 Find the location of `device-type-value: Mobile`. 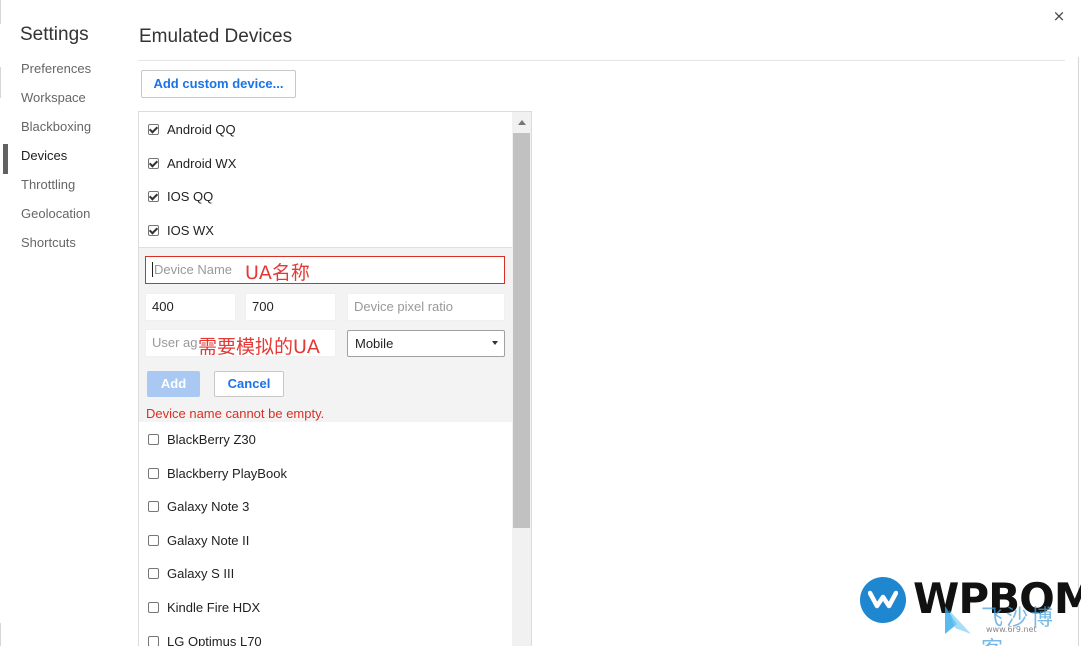

device-type-value: Mobile is located at coordinates (374, 343).